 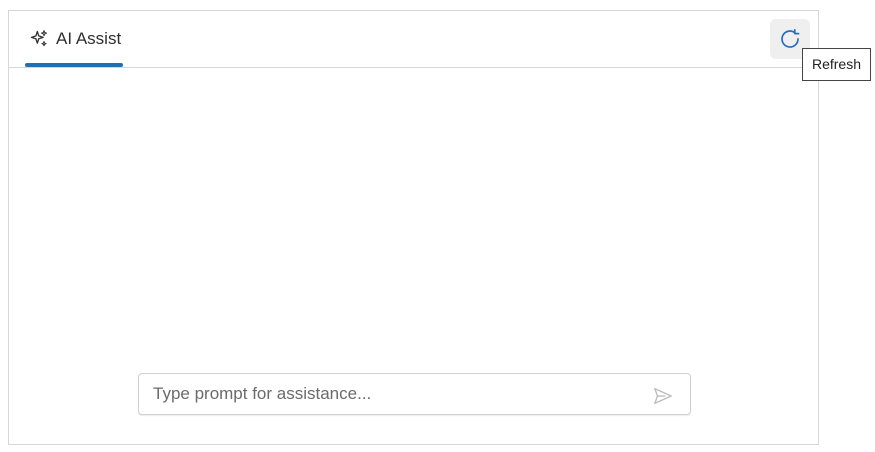 What do you see at coordinates (74, 65) in the screenshot?
I see `active-tab-indicator` at bounding box center [74, 65].